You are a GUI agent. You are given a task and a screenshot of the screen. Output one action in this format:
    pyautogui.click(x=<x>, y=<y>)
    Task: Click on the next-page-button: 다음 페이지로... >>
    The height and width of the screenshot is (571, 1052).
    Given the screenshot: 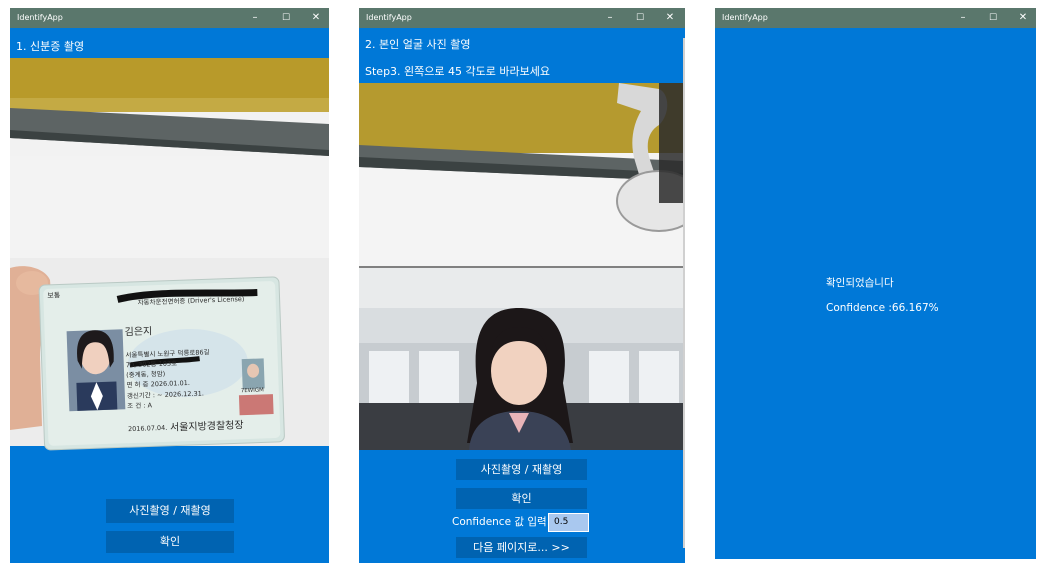 What is the action you would take?
    pyautogui.click(x=521, y=547)
    